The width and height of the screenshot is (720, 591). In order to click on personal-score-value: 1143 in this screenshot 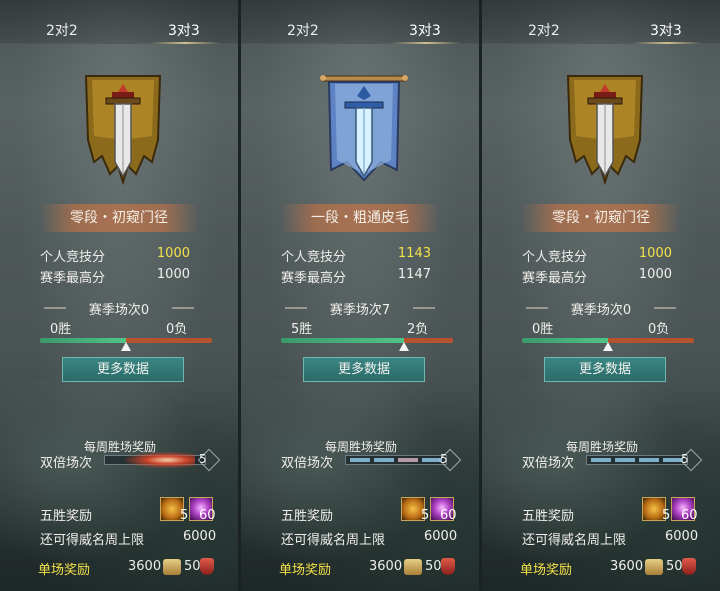, I will do `click(414, 253)`.